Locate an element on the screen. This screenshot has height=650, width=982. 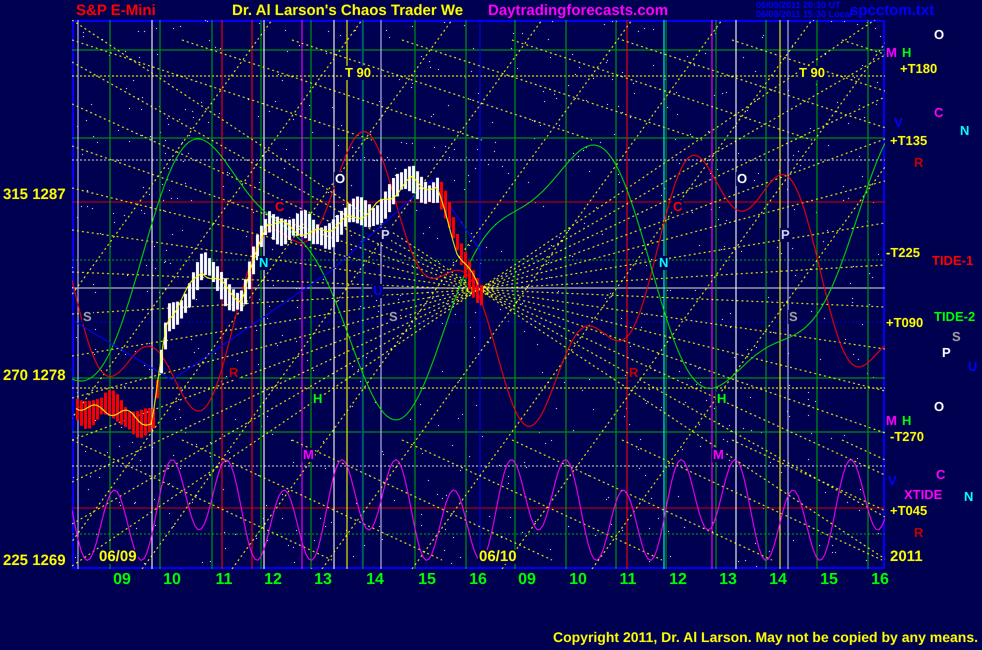
level-label: S is located at coordinates (956, 337).